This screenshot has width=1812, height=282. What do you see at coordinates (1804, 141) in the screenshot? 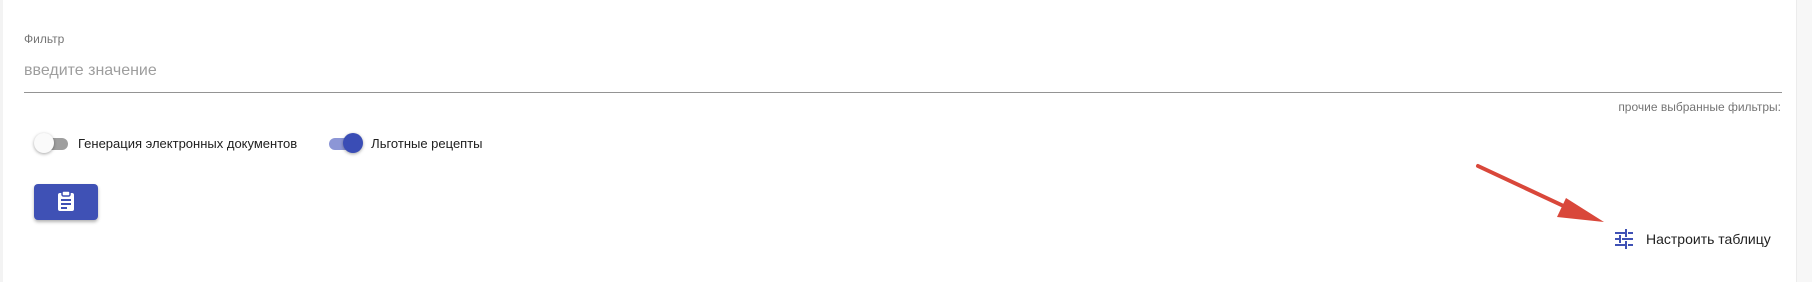
I see `scrollbar-track` at bounding box center [1804, 141].